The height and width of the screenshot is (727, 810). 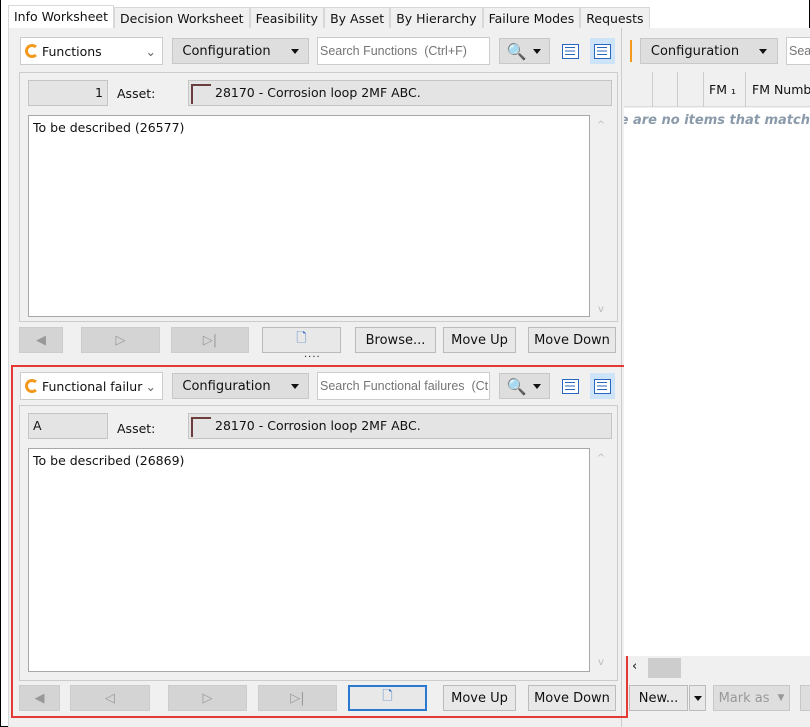 What do you see at coordinates (357, 18) in the screenshot?
I see `tab-by-asset: By Asset` at bounding box center [357, 18].